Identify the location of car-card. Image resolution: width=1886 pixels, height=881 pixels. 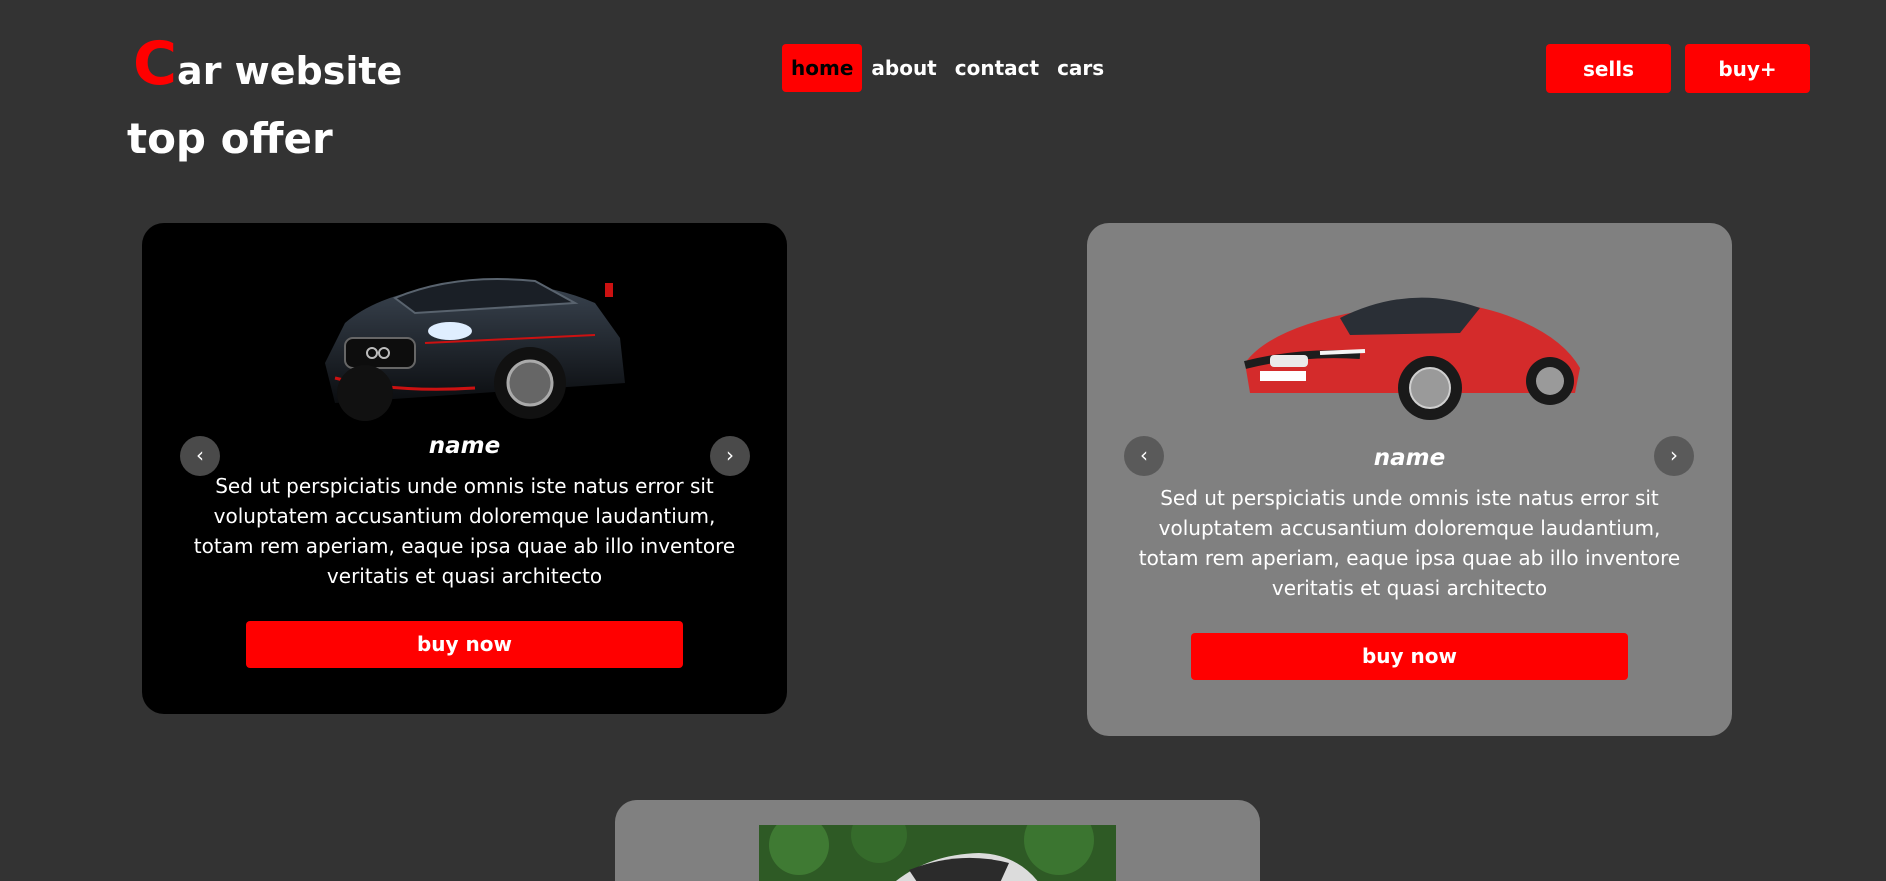
(937, 840).